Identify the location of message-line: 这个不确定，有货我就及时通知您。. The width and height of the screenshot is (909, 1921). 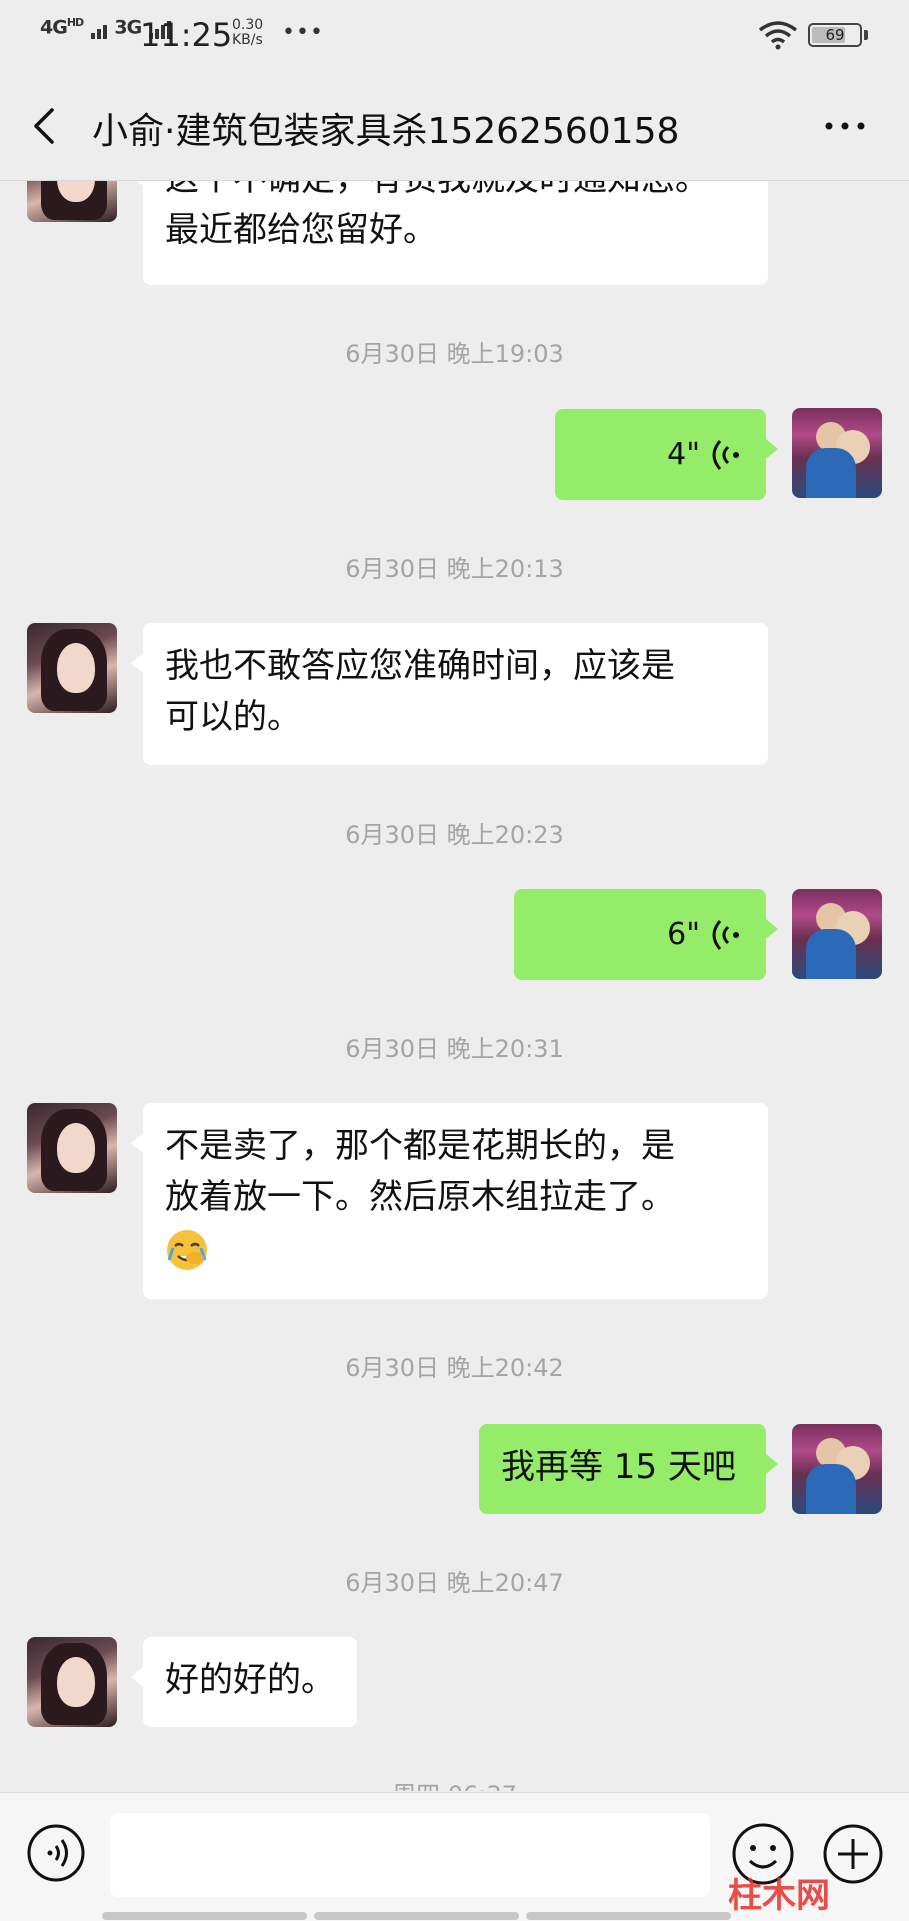
(455, 193).